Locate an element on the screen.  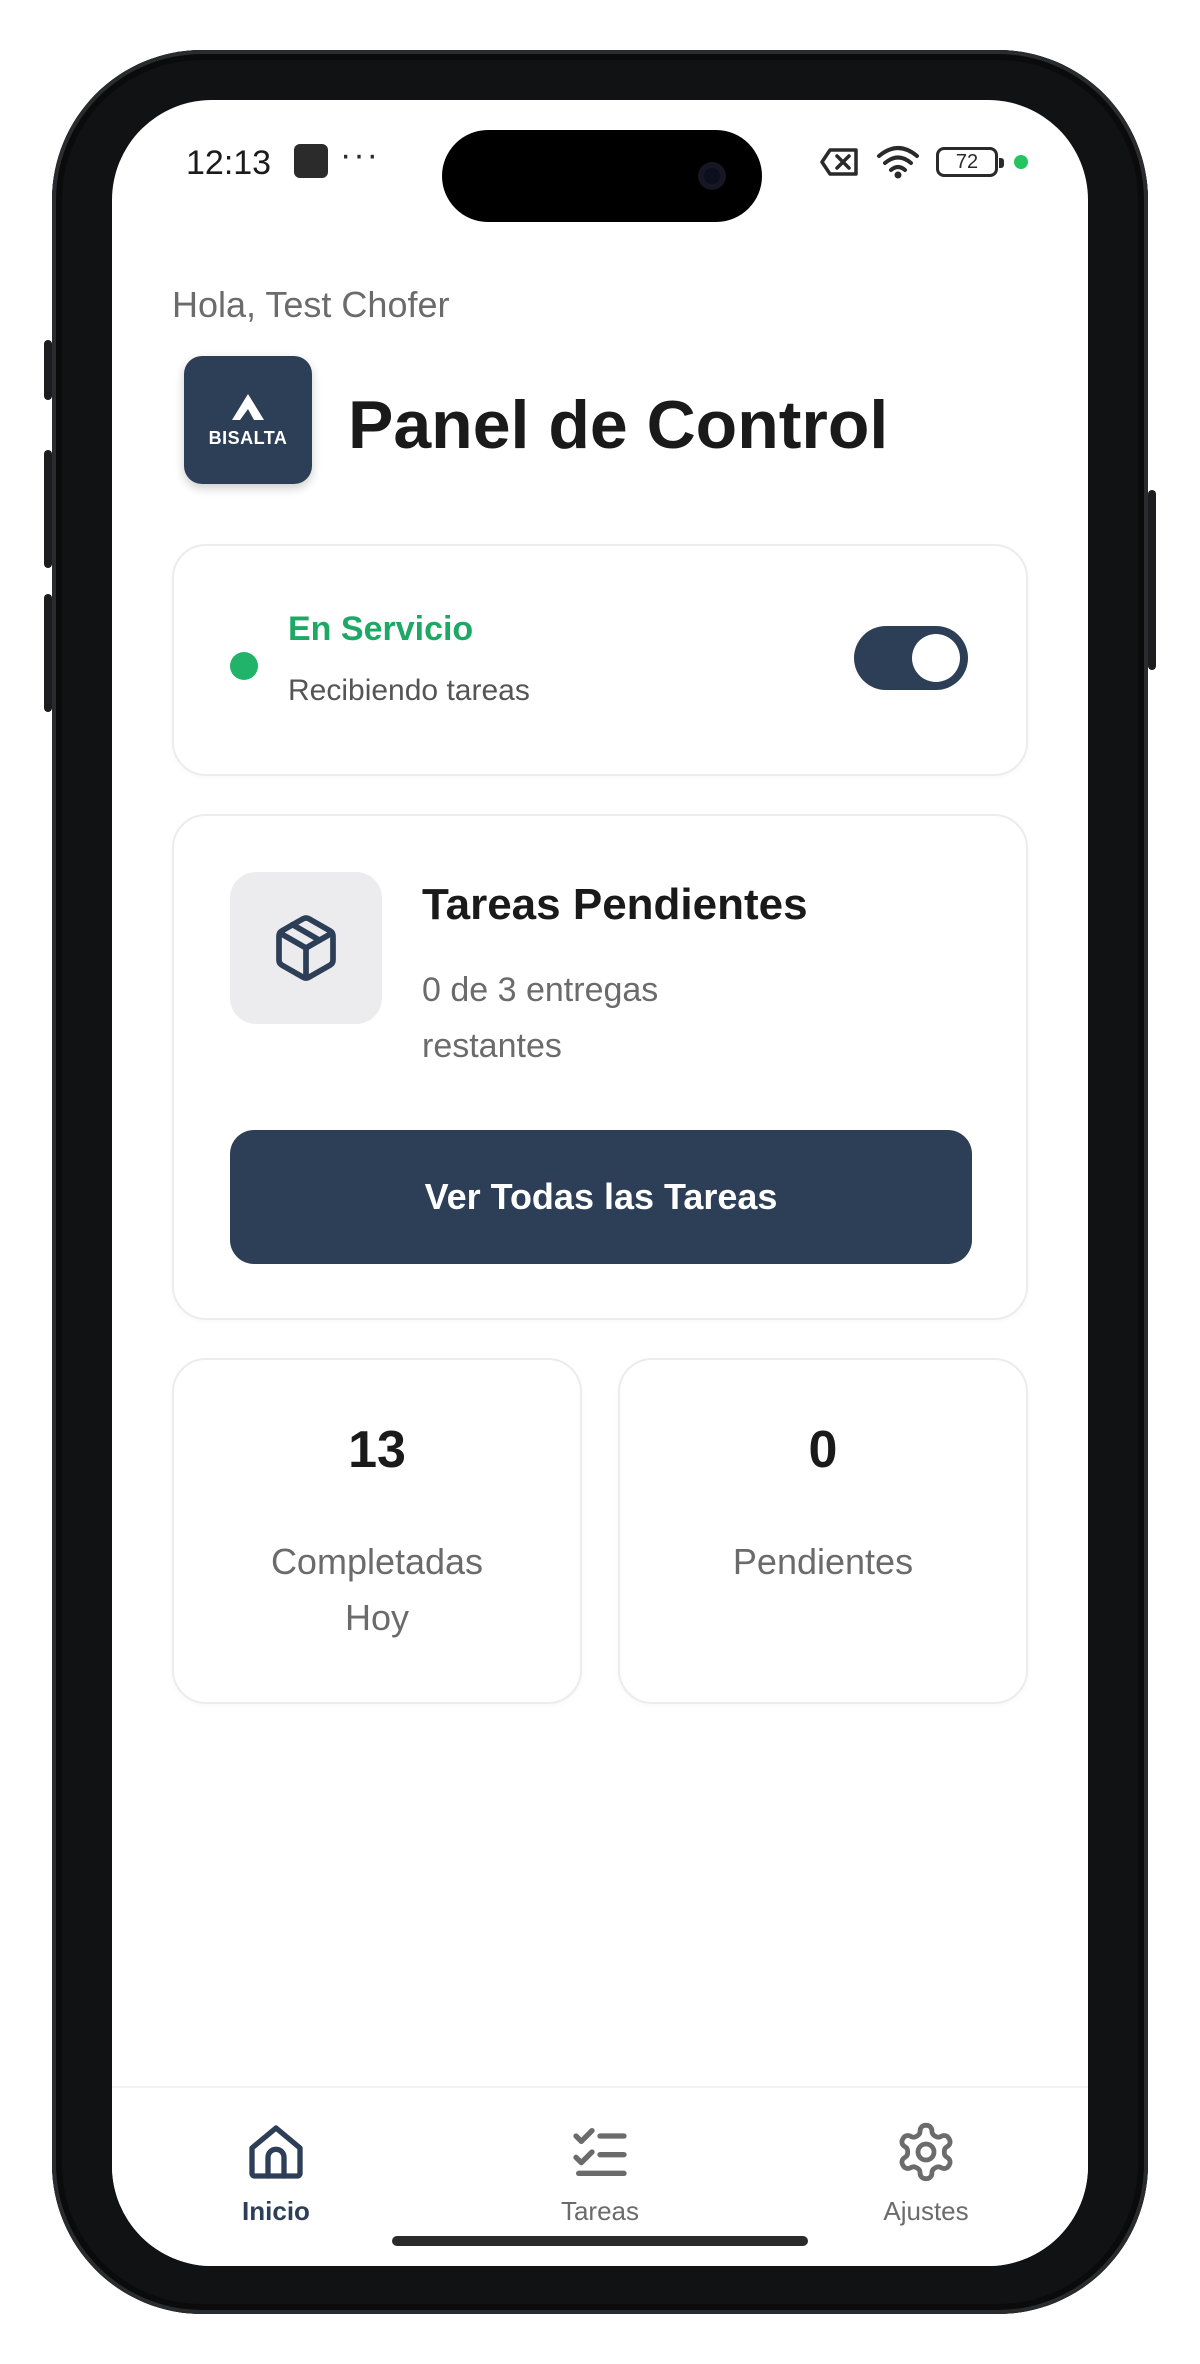
status-bar: 12:13 ··· 72 is located at coordinates (600, 161).